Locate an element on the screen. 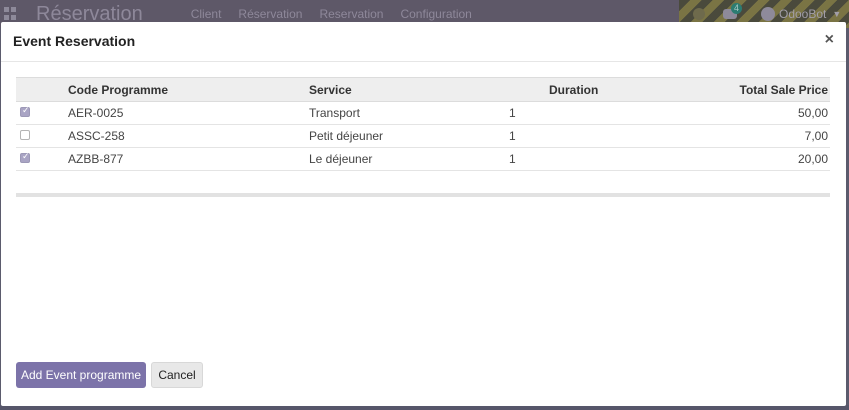 The height and width of the screenshot is (410, 849). table-row: AZBB-877 Le déjeuner 1 20,00 is located at coordinates (423, 159).